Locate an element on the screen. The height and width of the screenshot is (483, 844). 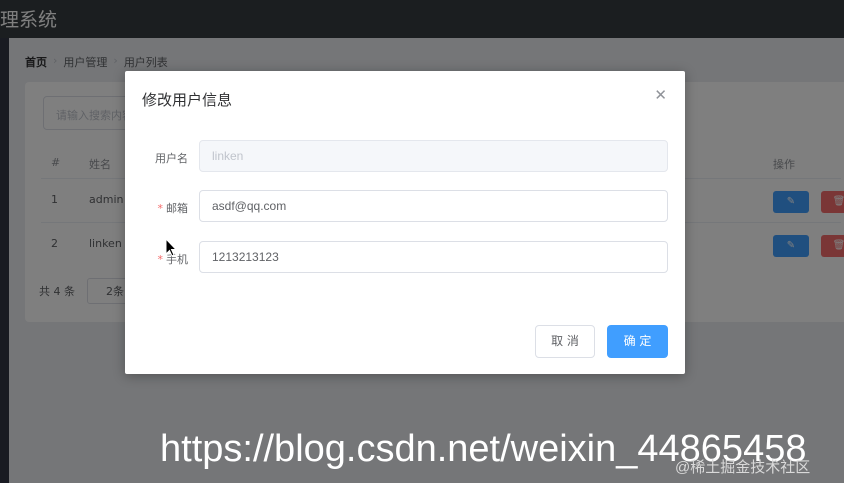
email-input is located at coordinates (433, 206).